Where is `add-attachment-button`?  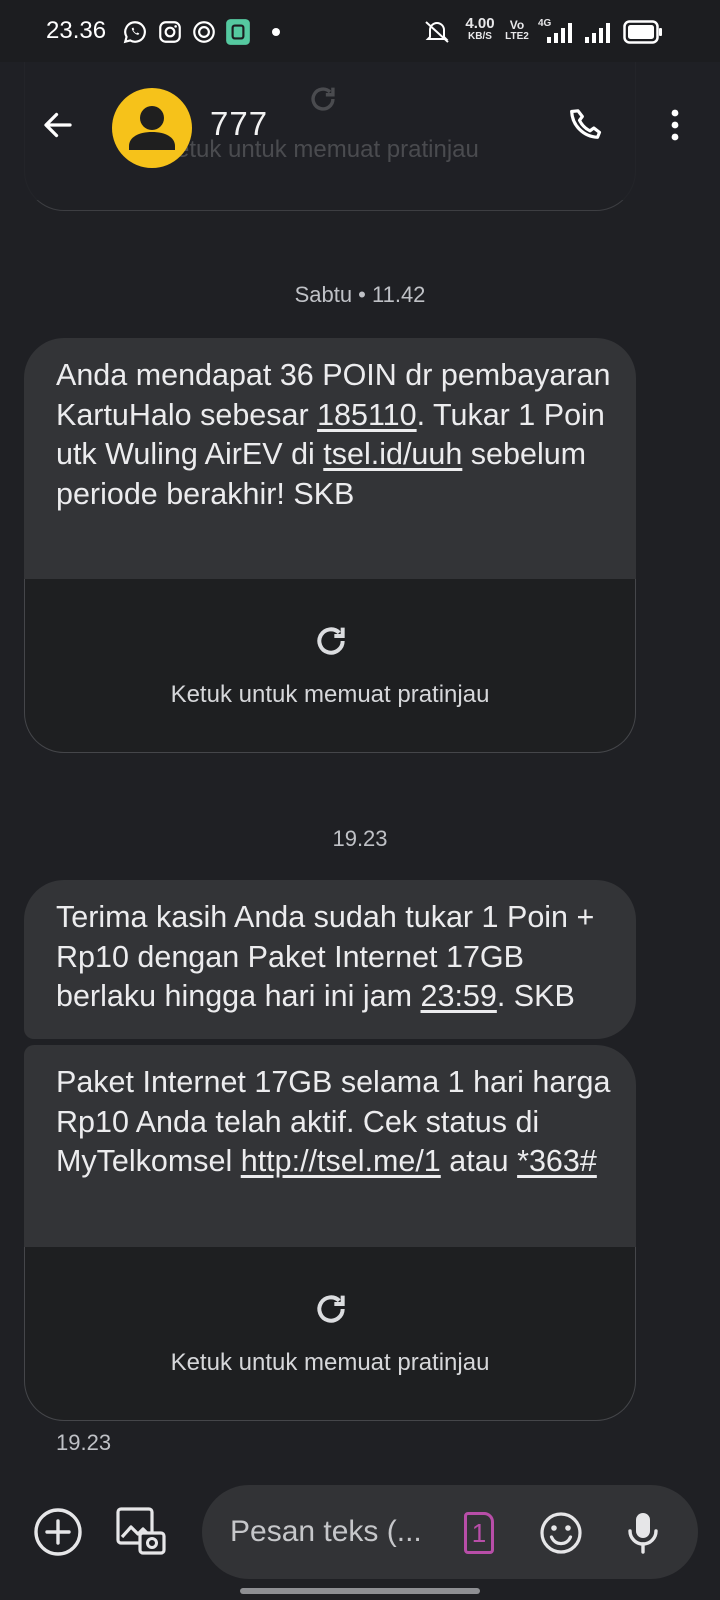
add-attachment-button is located at coordinates (58, 1532).